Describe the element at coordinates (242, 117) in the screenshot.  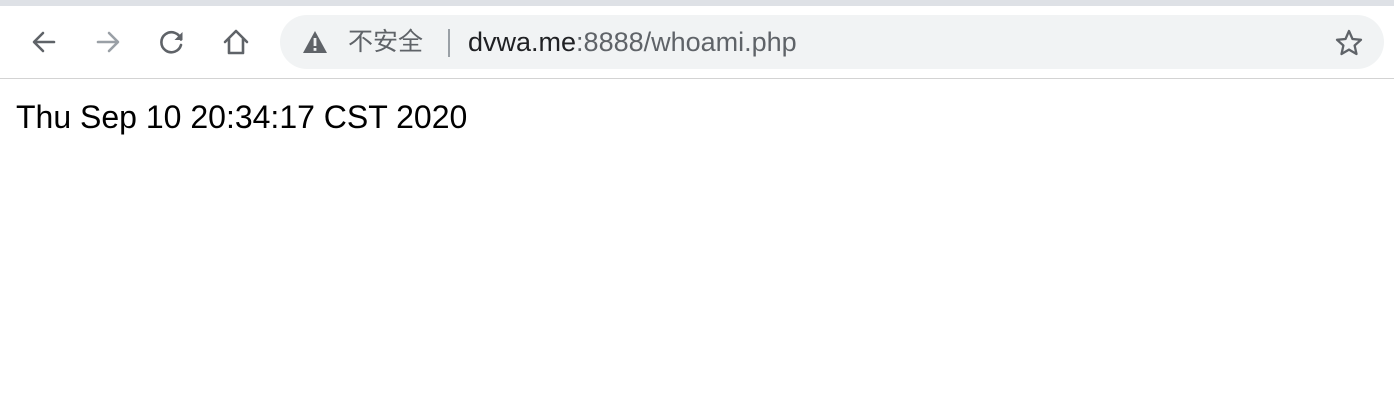
I see `date-output-text: Thu Sep 10 20:34:17 CST 2020` at that location.